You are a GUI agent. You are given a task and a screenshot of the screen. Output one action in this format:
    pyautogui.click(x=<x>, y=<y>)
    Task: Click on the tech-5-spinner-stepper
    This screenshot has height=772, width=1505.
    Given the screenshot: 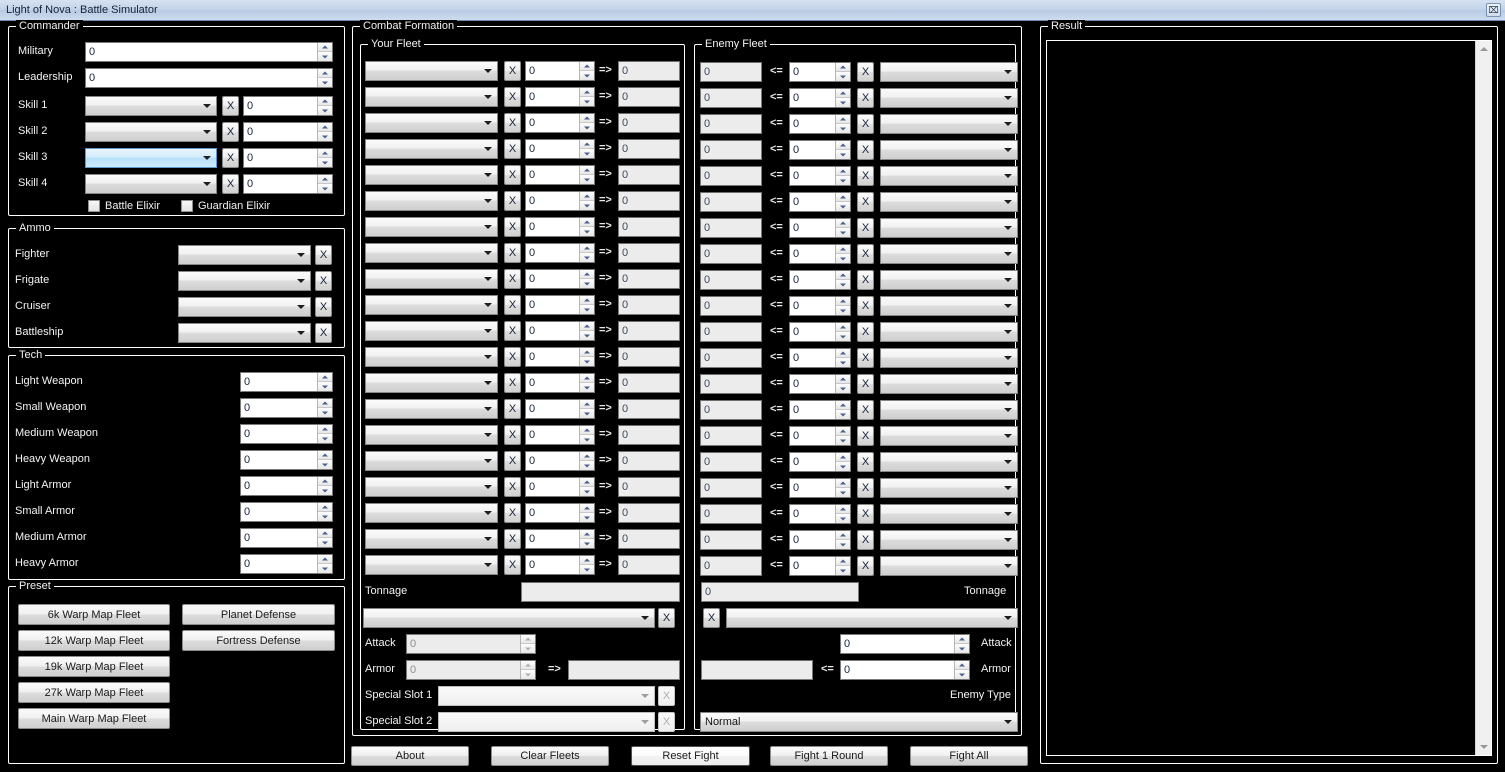 What is the action you would take?
    pyautogui.click(x=324, y=512)
    